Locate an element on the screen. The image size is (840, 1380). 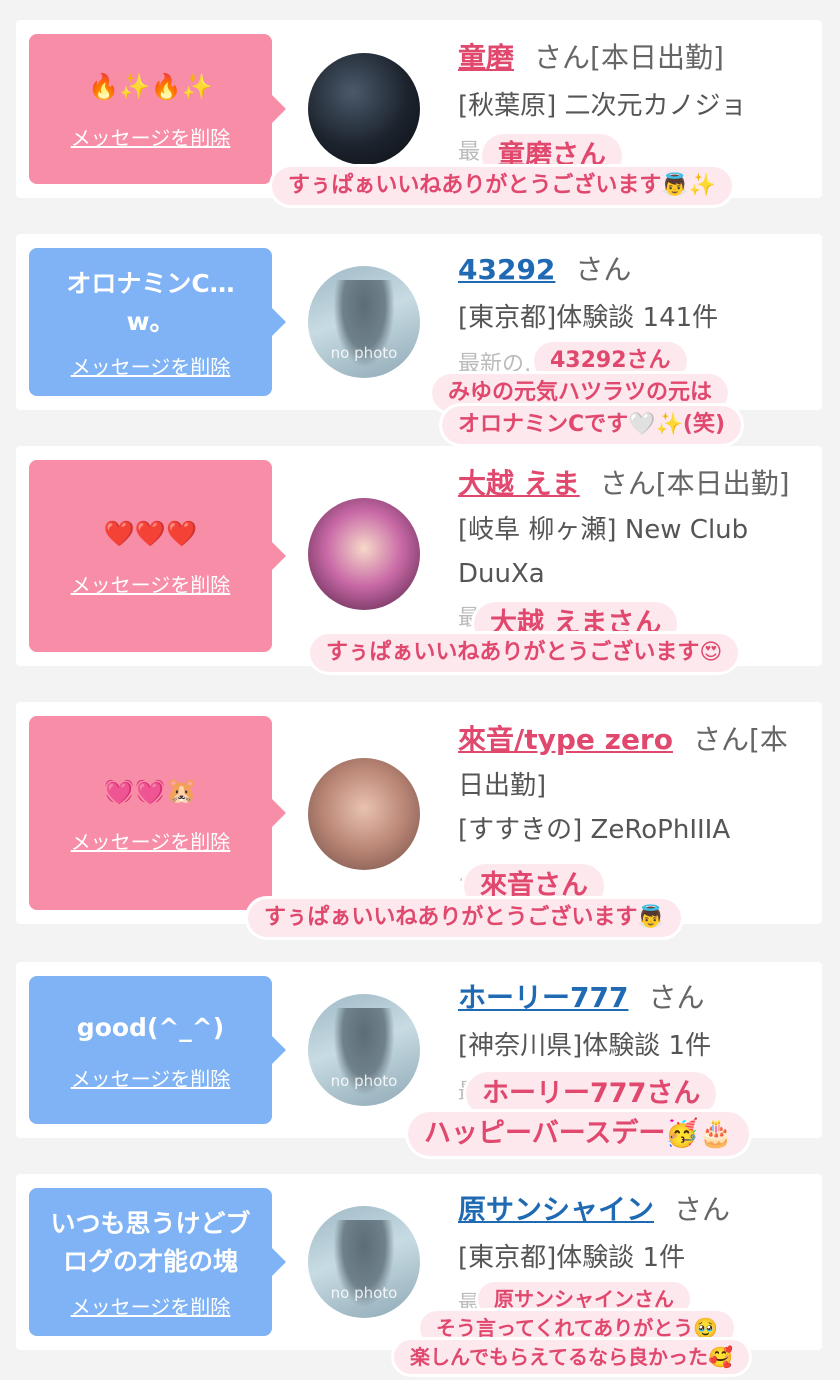
message-text: 💓💓🐹 is located at coordinates (150, 790).